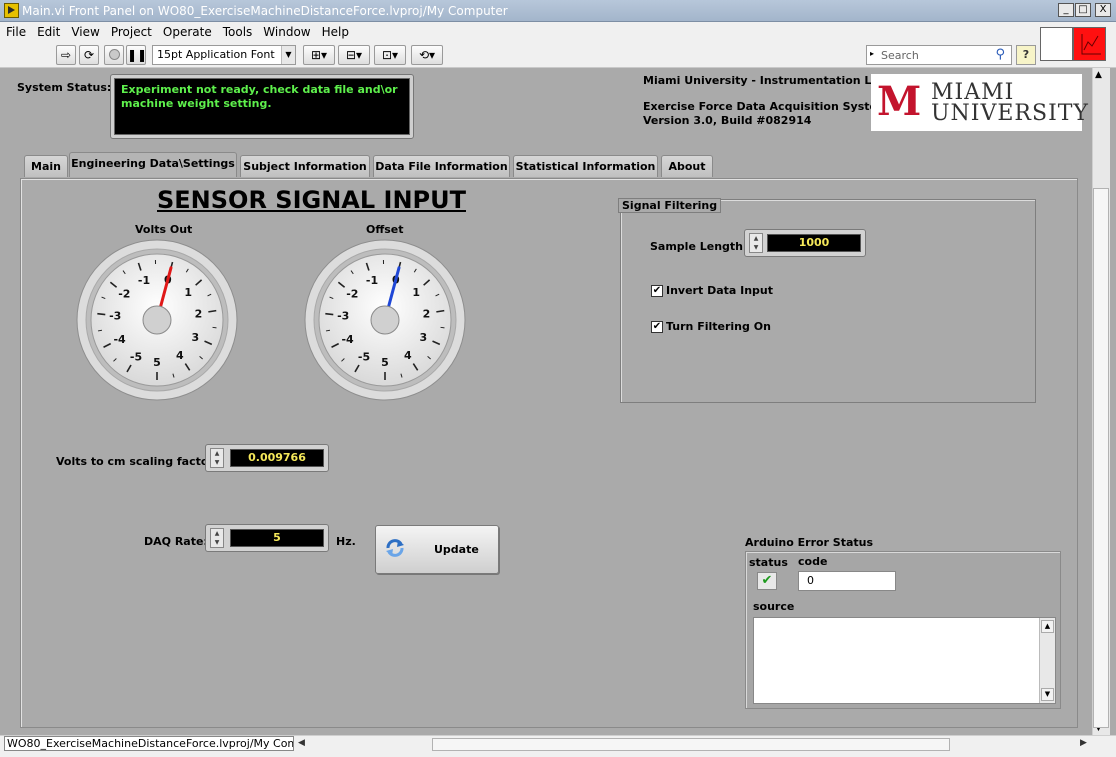 Image resolution: width=1116 pixels, height=757 pixels. I want to click on labview-app-icon, so click(11, 10).